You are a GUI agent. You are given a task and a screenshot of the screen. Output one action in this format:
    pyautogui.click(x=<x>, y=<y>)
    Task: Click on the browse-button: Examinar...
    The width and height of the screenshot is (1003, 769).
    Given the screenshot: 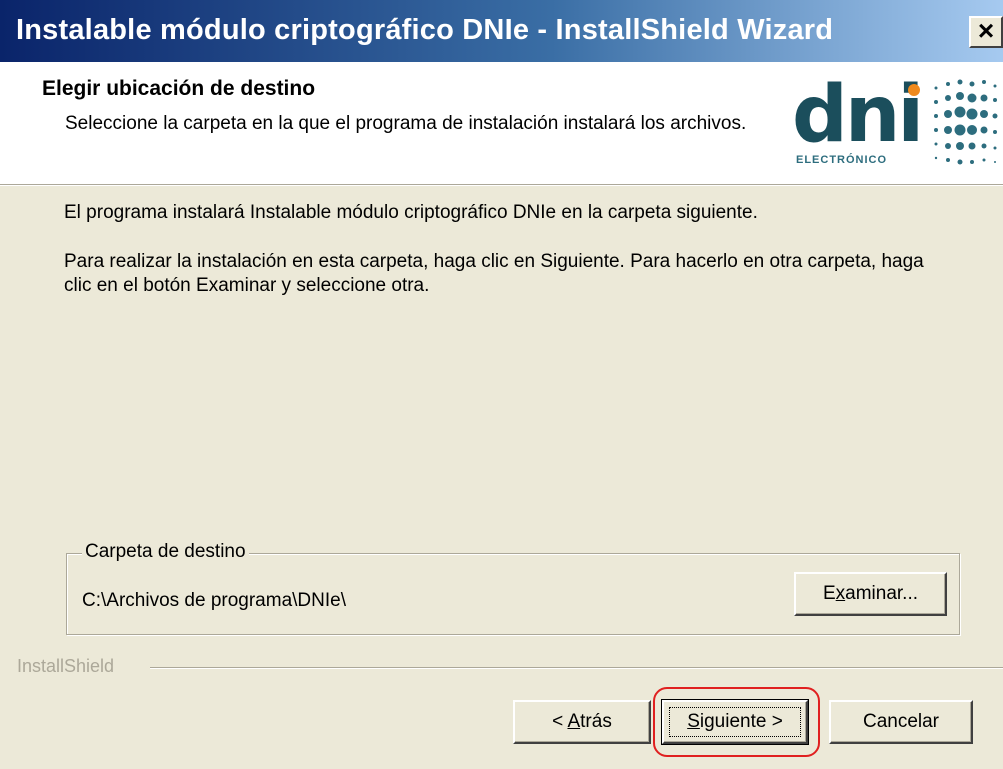 What is the action you would take?
    pyautogui.click(x=870, y=594)
    